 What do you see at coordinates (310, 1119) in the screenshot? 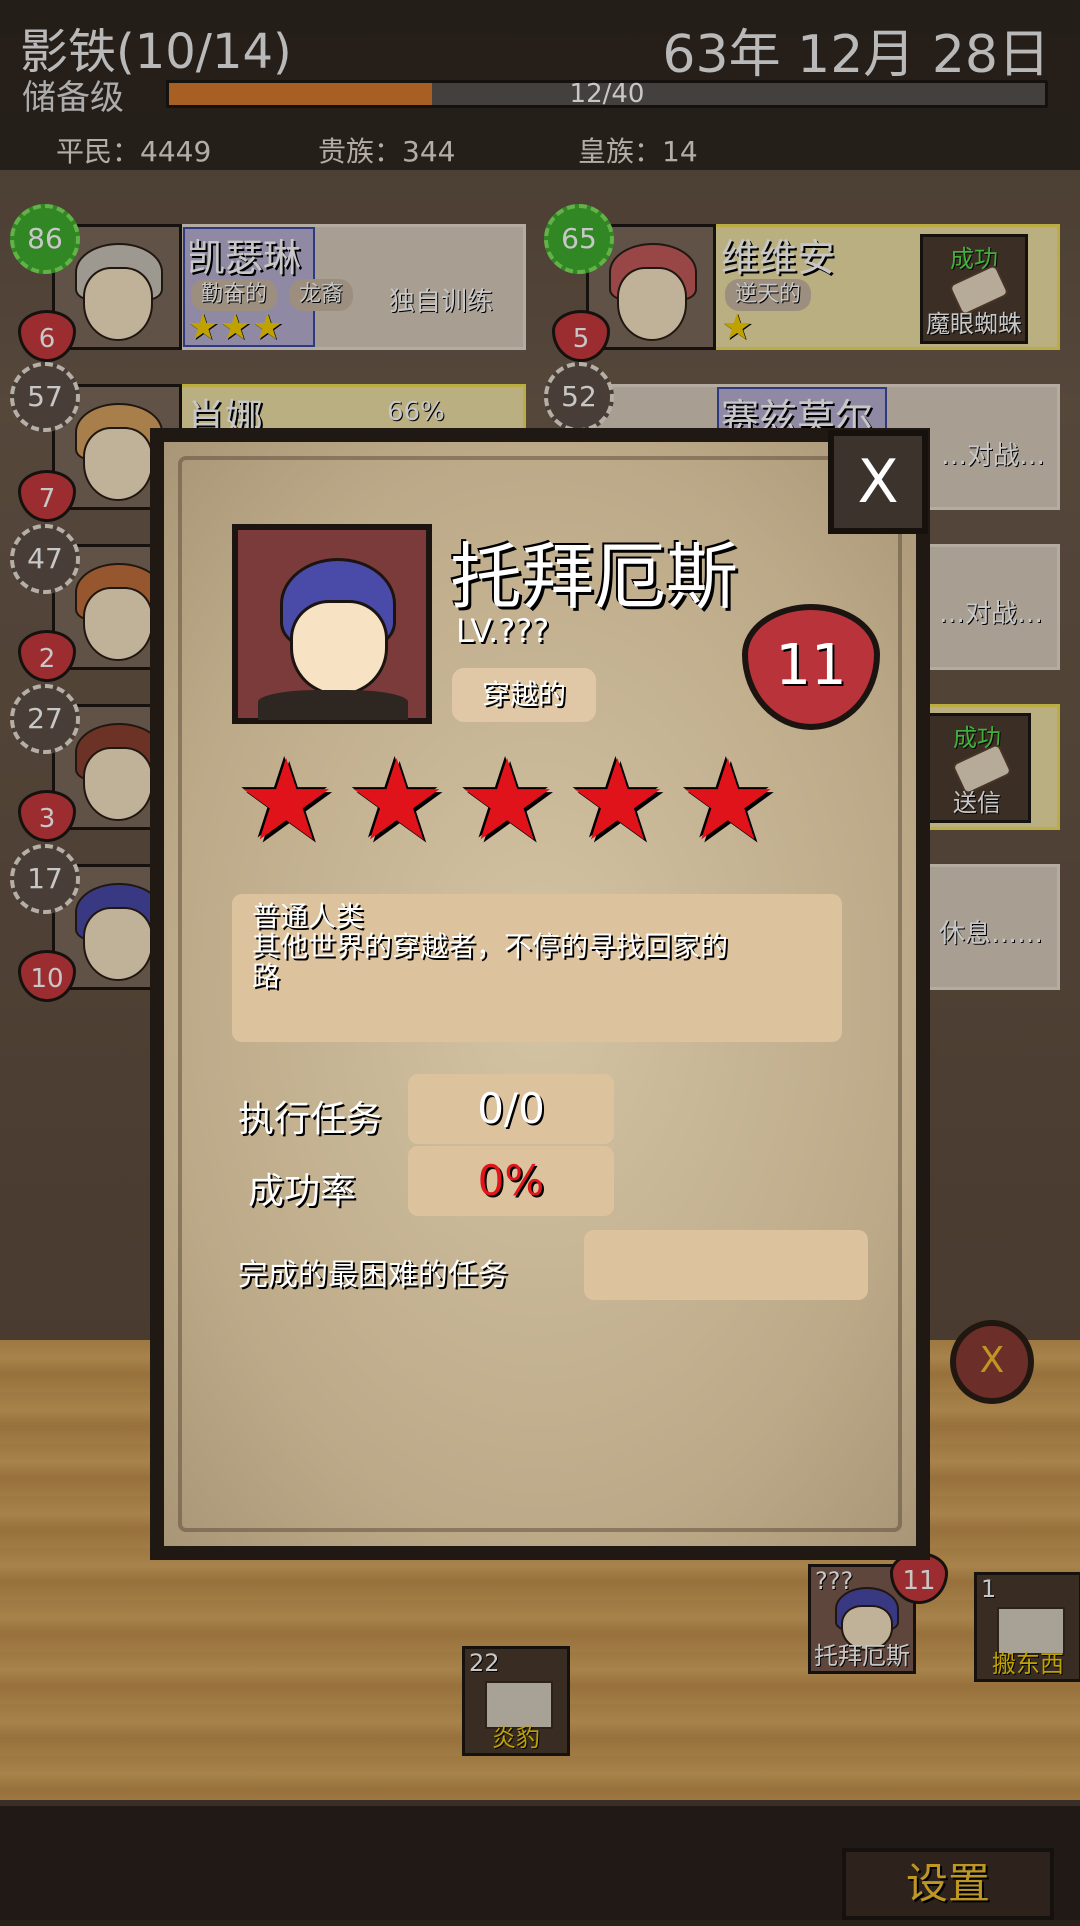
I see `quests-label: 执行任务` at bounding box center [310, 1119].